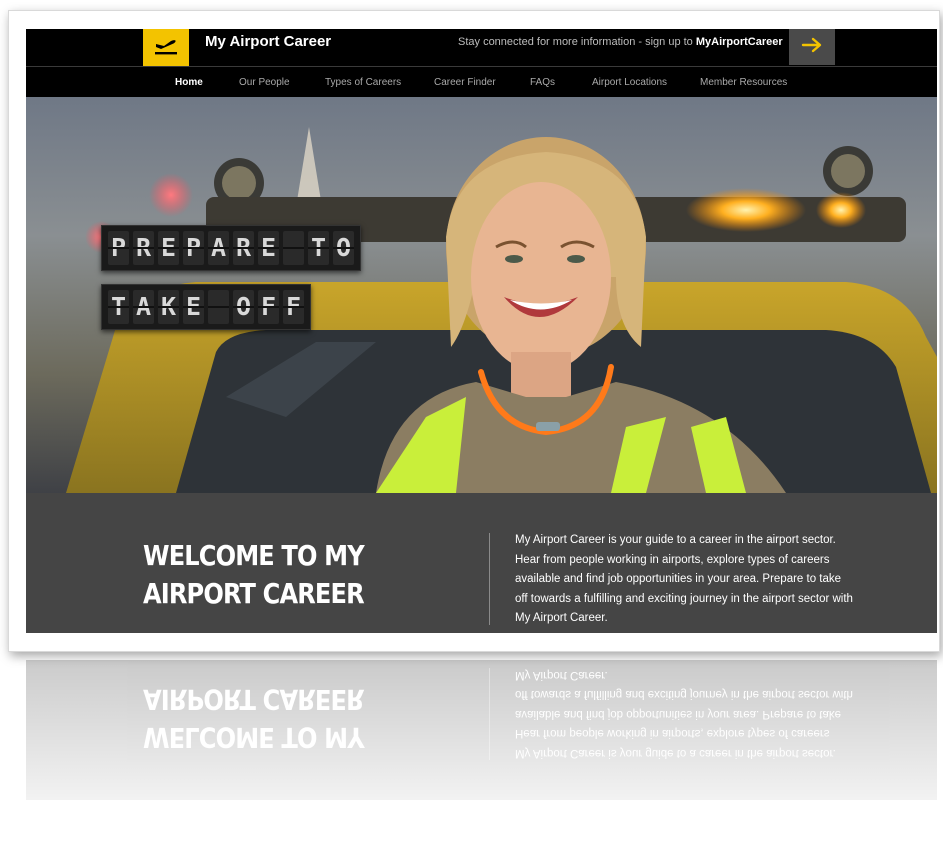 This screenshot has width=943, height=852. What do you see at coordinates (743, 82) in the screenshot?
I see `nav-member-resources: Member Resources` at bounding box center [743, 82].